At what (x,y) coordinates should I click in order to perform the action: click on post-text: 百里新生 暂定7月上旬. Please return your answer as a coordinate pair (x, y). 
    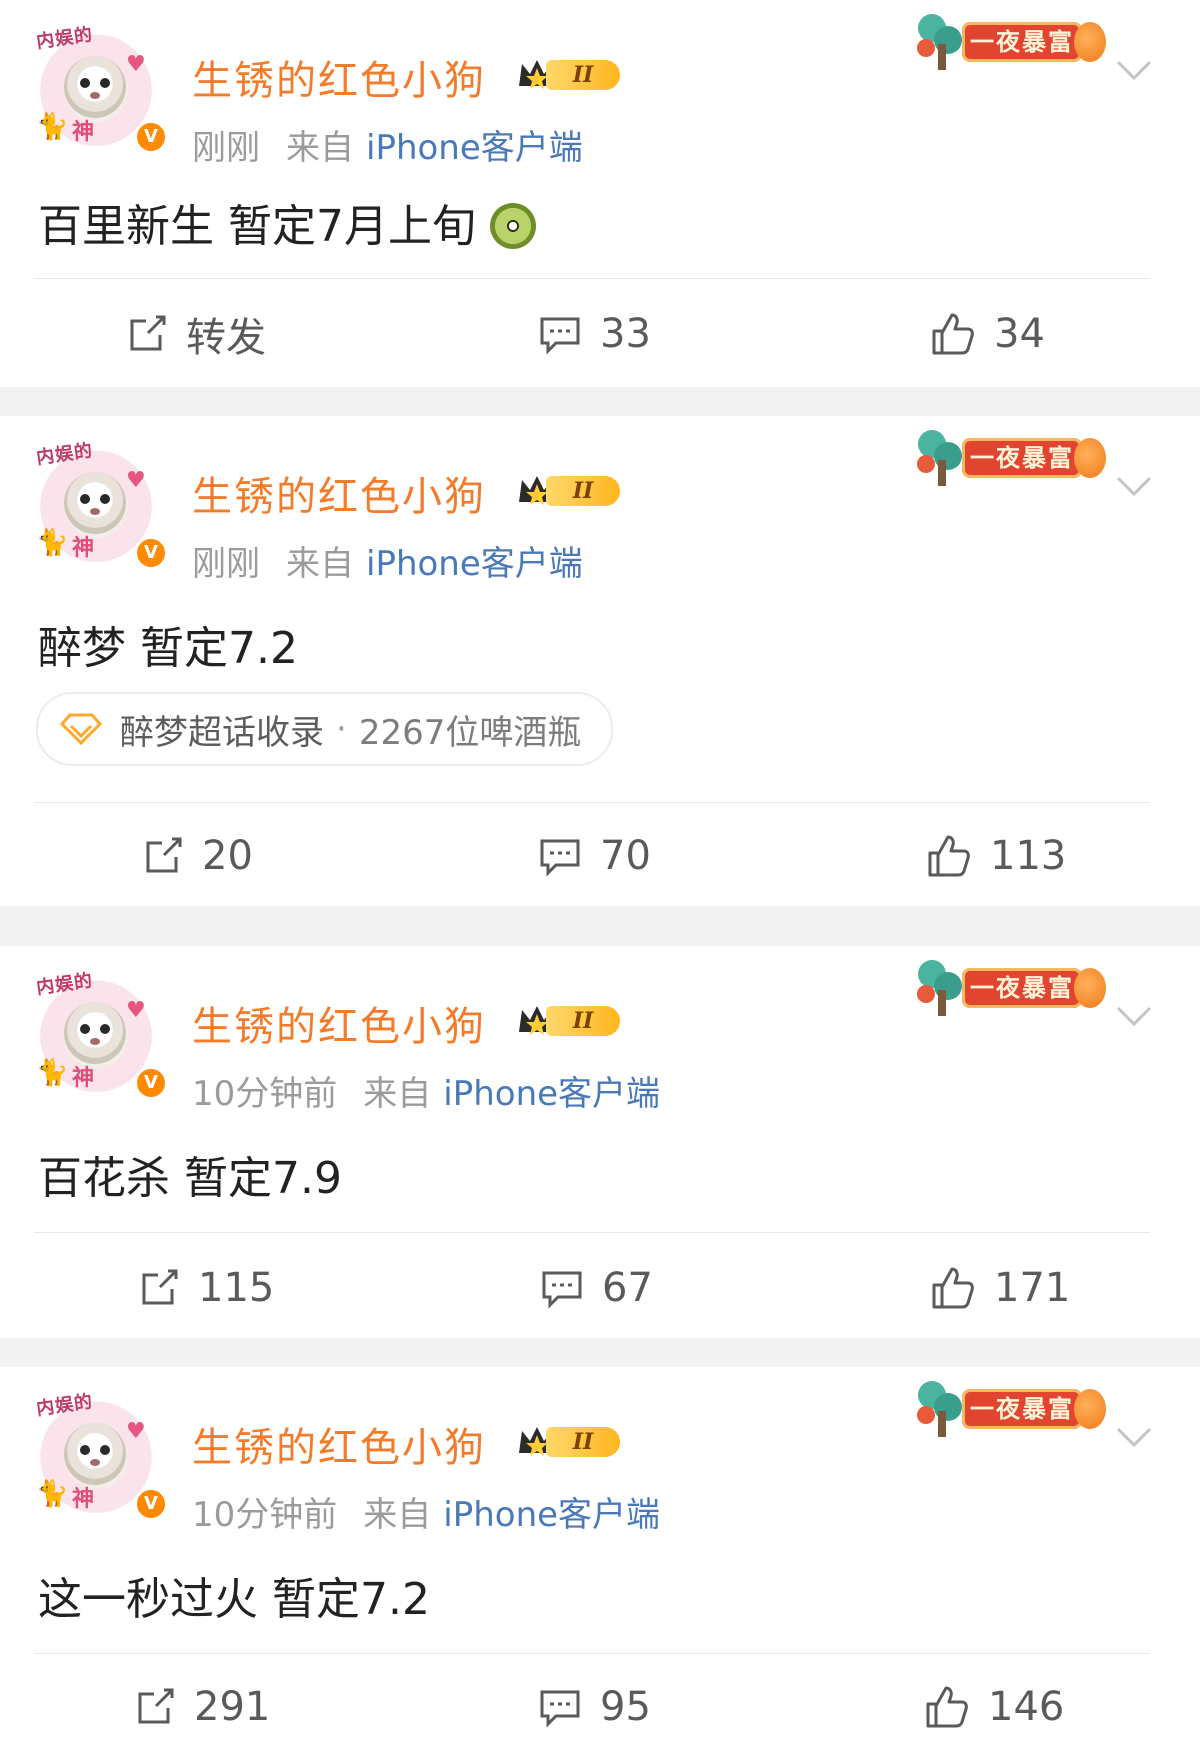
    Looking at the image, I should click on (257, 226).